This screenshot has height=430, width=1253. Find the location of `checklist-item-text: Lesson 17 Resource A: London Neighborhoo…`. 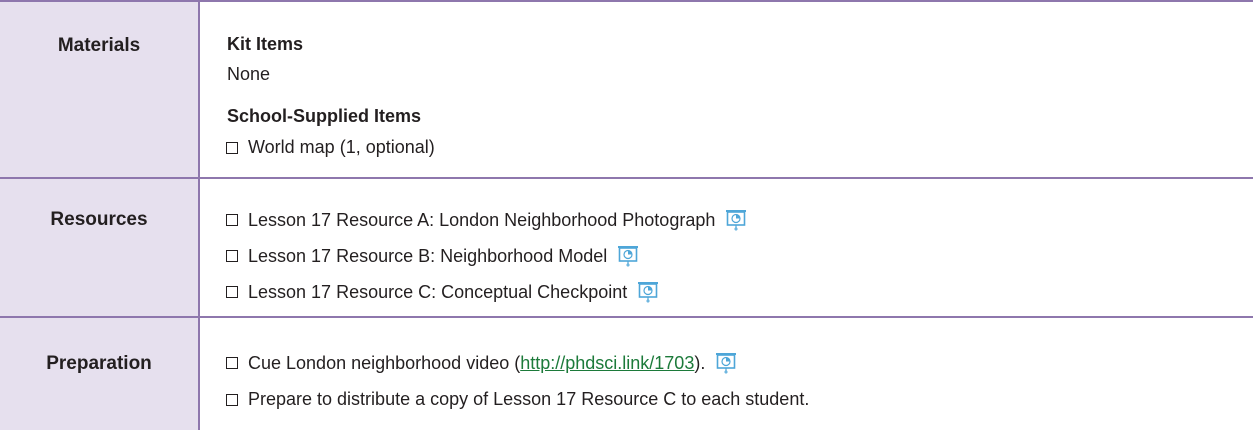

checklist-item-text: Lesson 17 Resource A: London Neighborhoo… is located at coordinates (482, 219).